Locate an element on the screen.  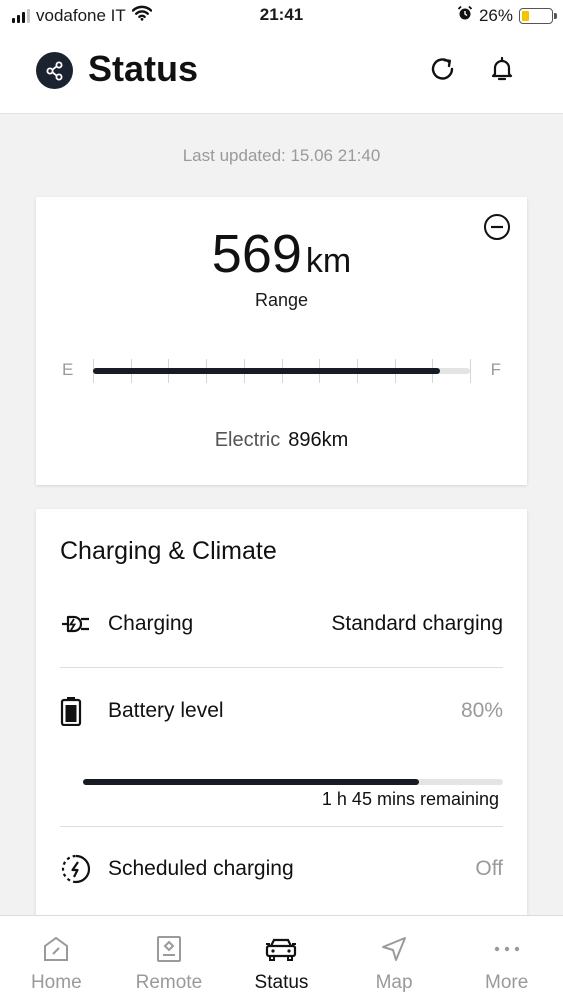
status-bar: vodafone IT 21:41 26% is located at coordinates (281, 16).